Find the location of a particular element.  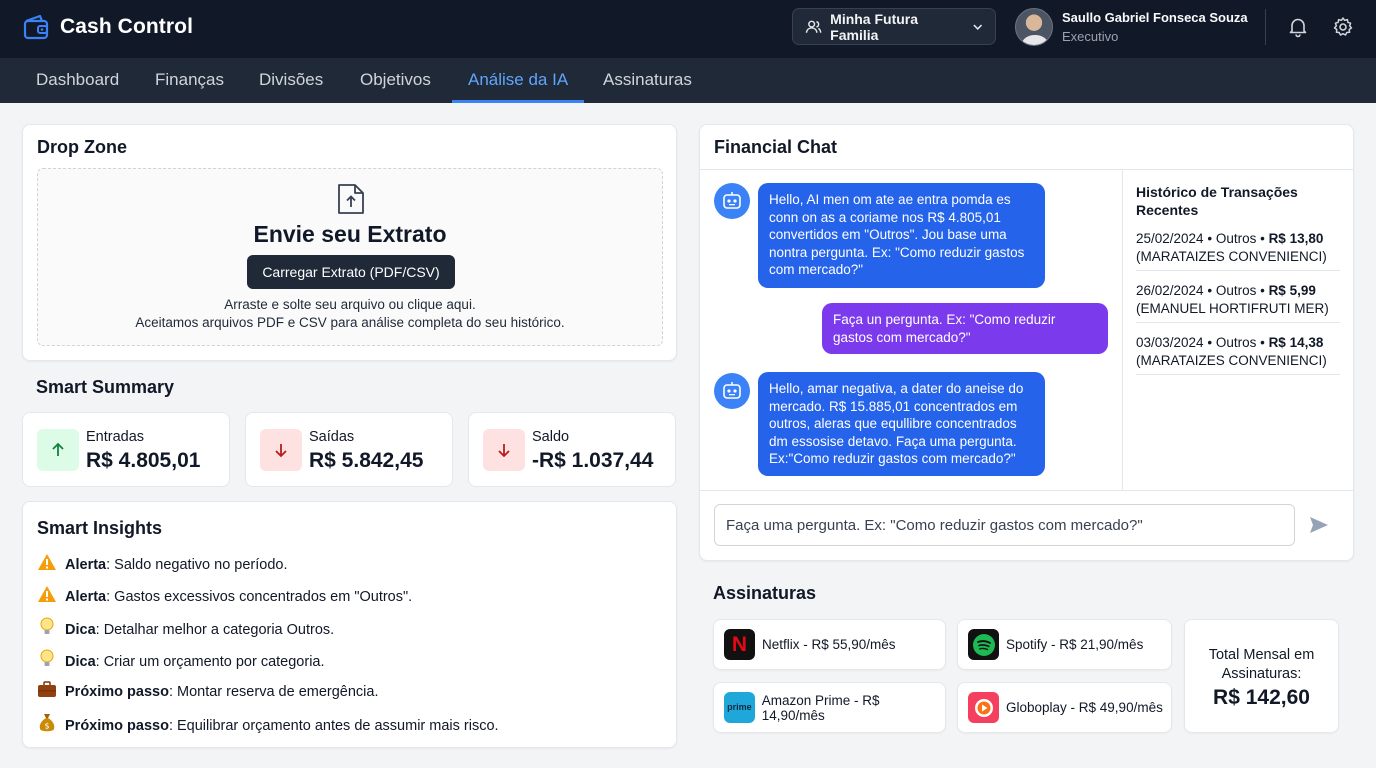

insight-text: : Detalhar melhor a categoria Outros. is located at coordinates (215, 629).